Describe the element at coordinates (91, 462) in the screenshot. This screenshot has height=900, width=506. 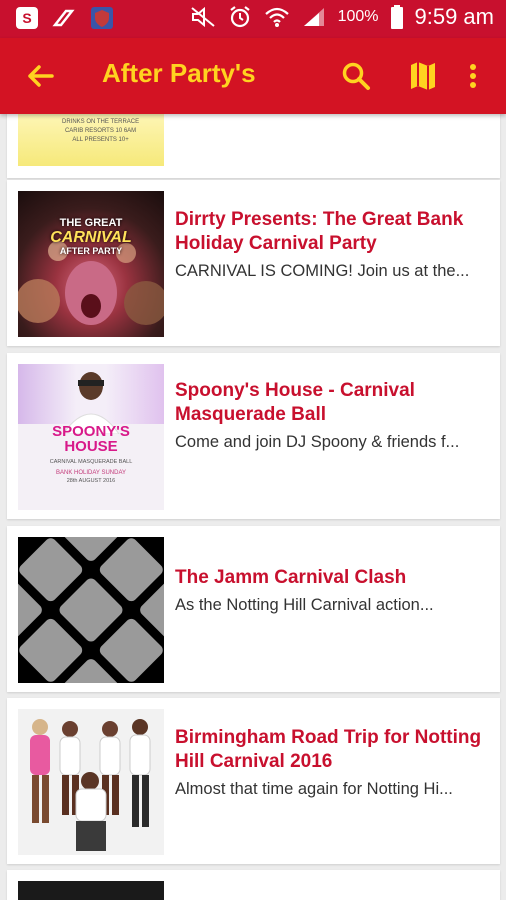
I see `thumb-text: CARNIVAL MASQUERADE BALL` at that location.